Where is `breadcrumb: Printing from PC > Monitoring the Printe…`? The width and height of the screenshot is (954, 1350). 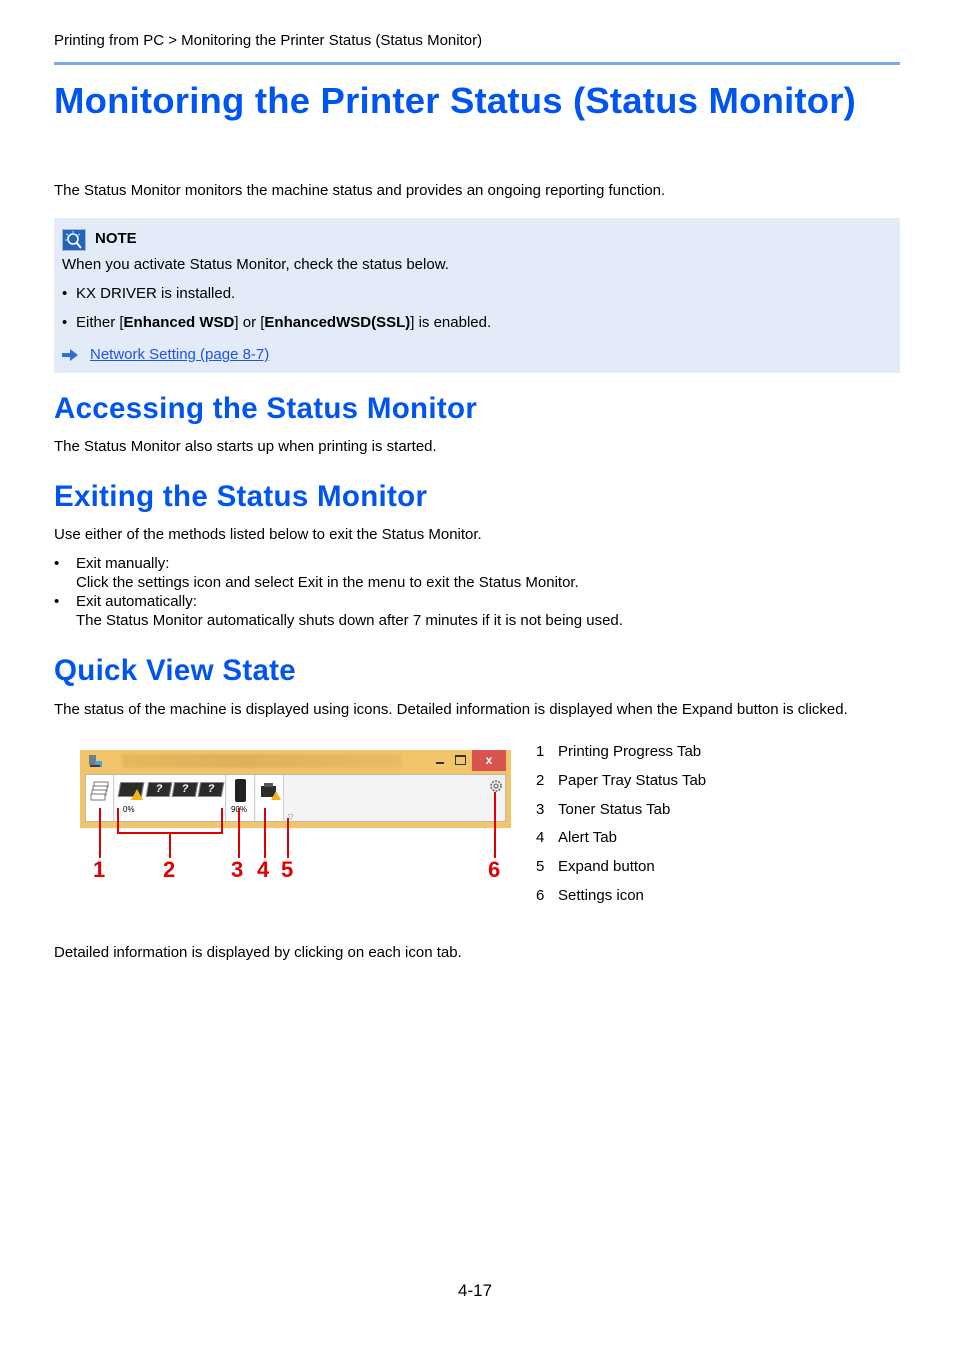 breadcrumb: Printing from PC > Monitoring the Printe… is located at coordinates (268, 40).